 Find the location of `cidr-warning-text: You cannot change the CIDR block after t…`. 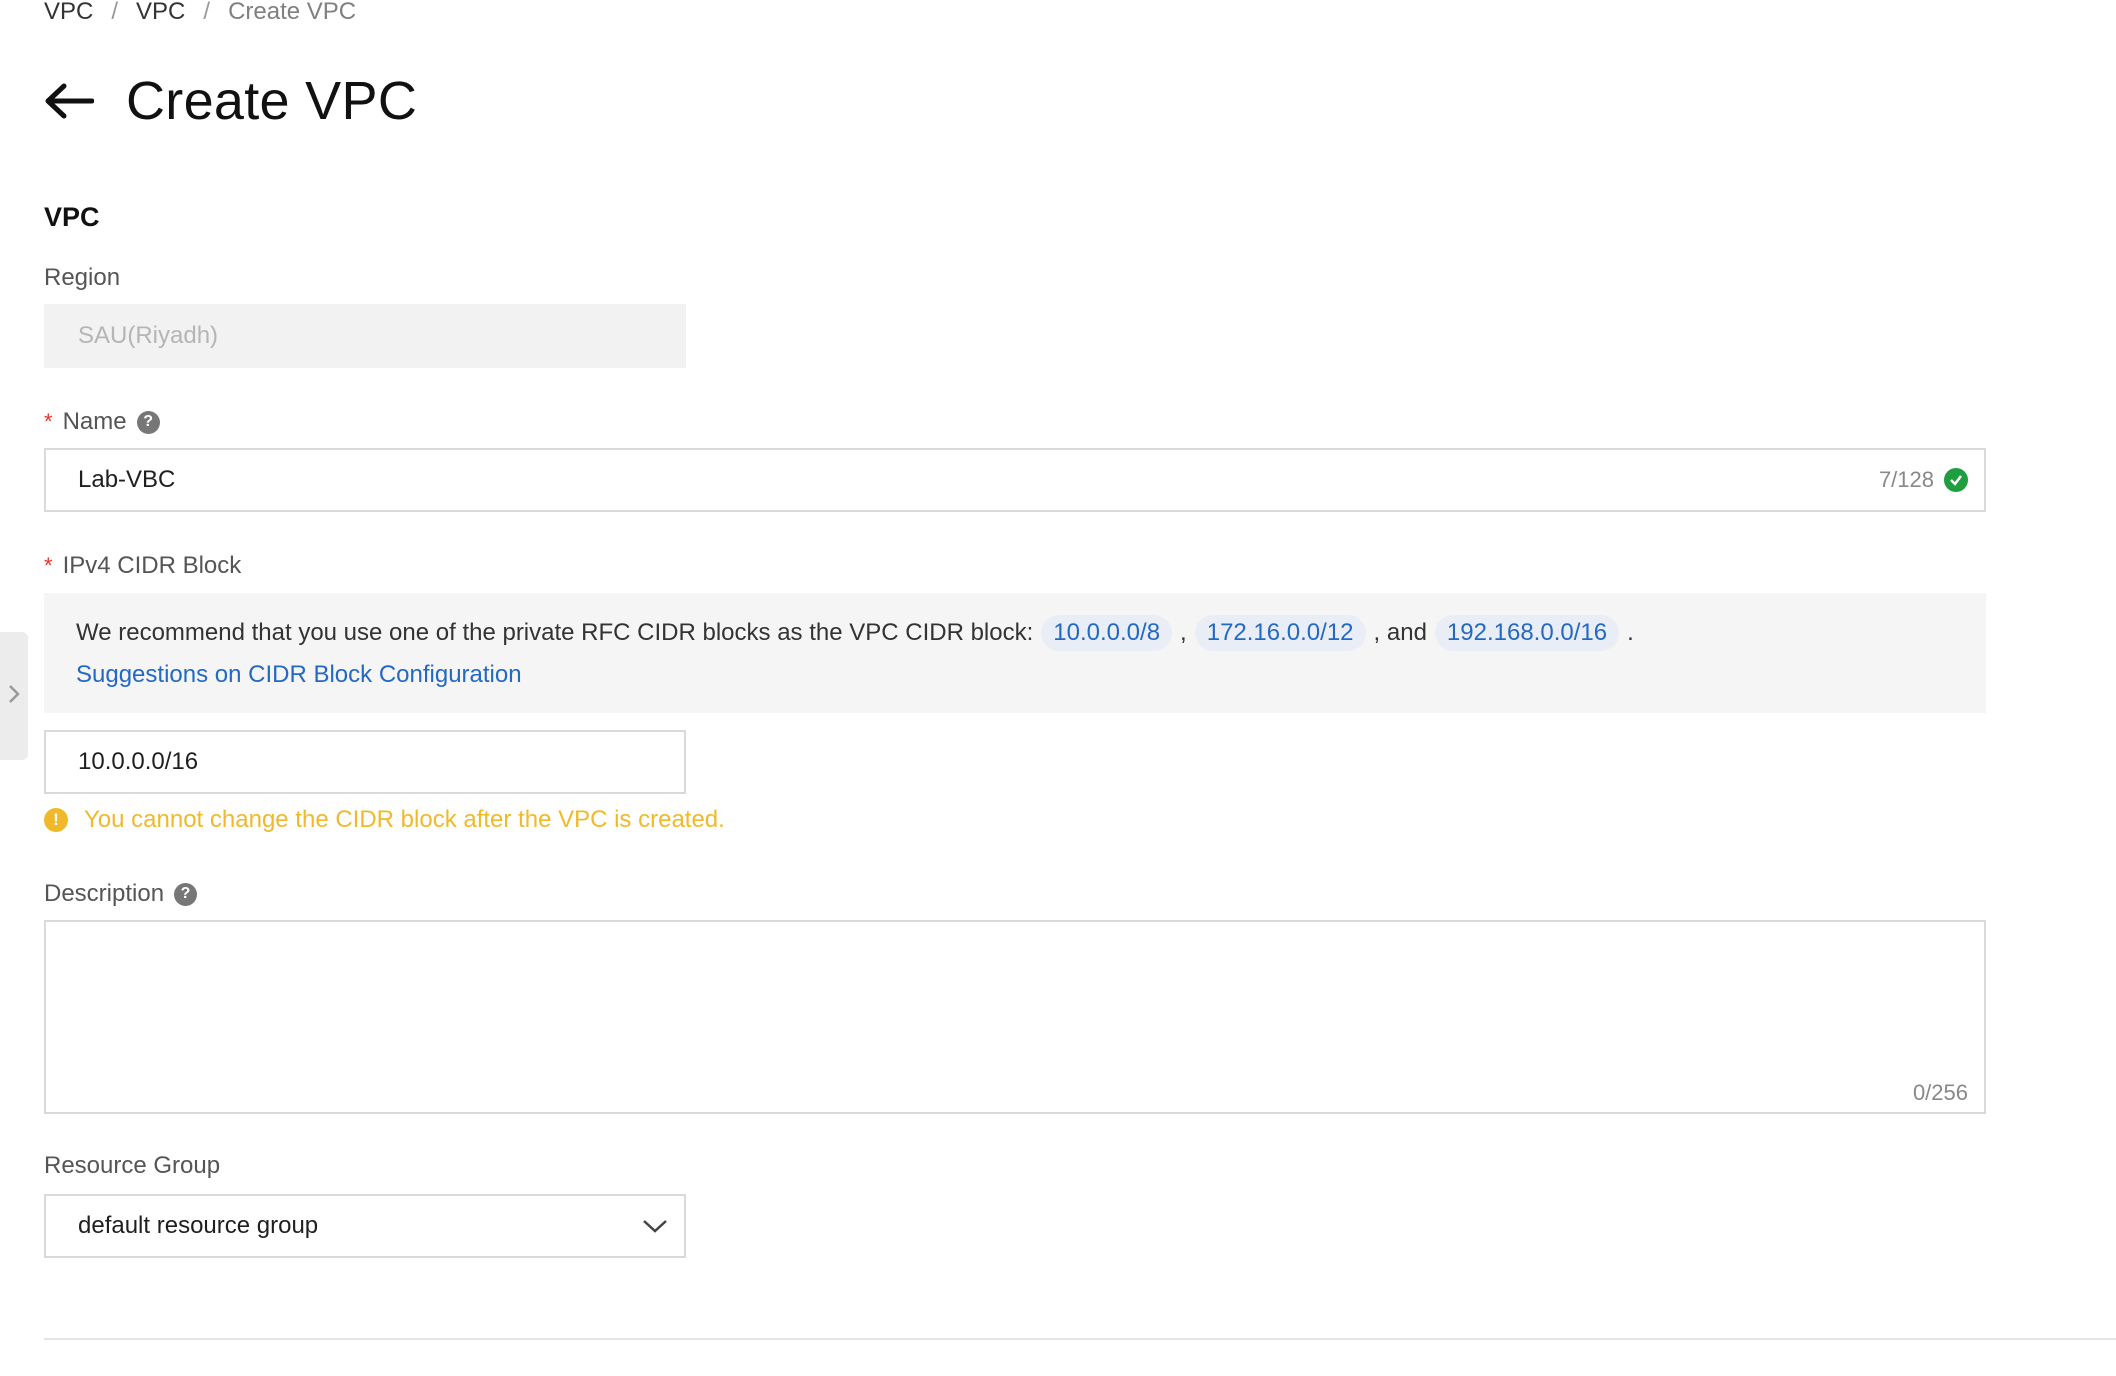

cidr-warning-text: You cannot change the CIDR block after t… is located at coordinates (404, 819).